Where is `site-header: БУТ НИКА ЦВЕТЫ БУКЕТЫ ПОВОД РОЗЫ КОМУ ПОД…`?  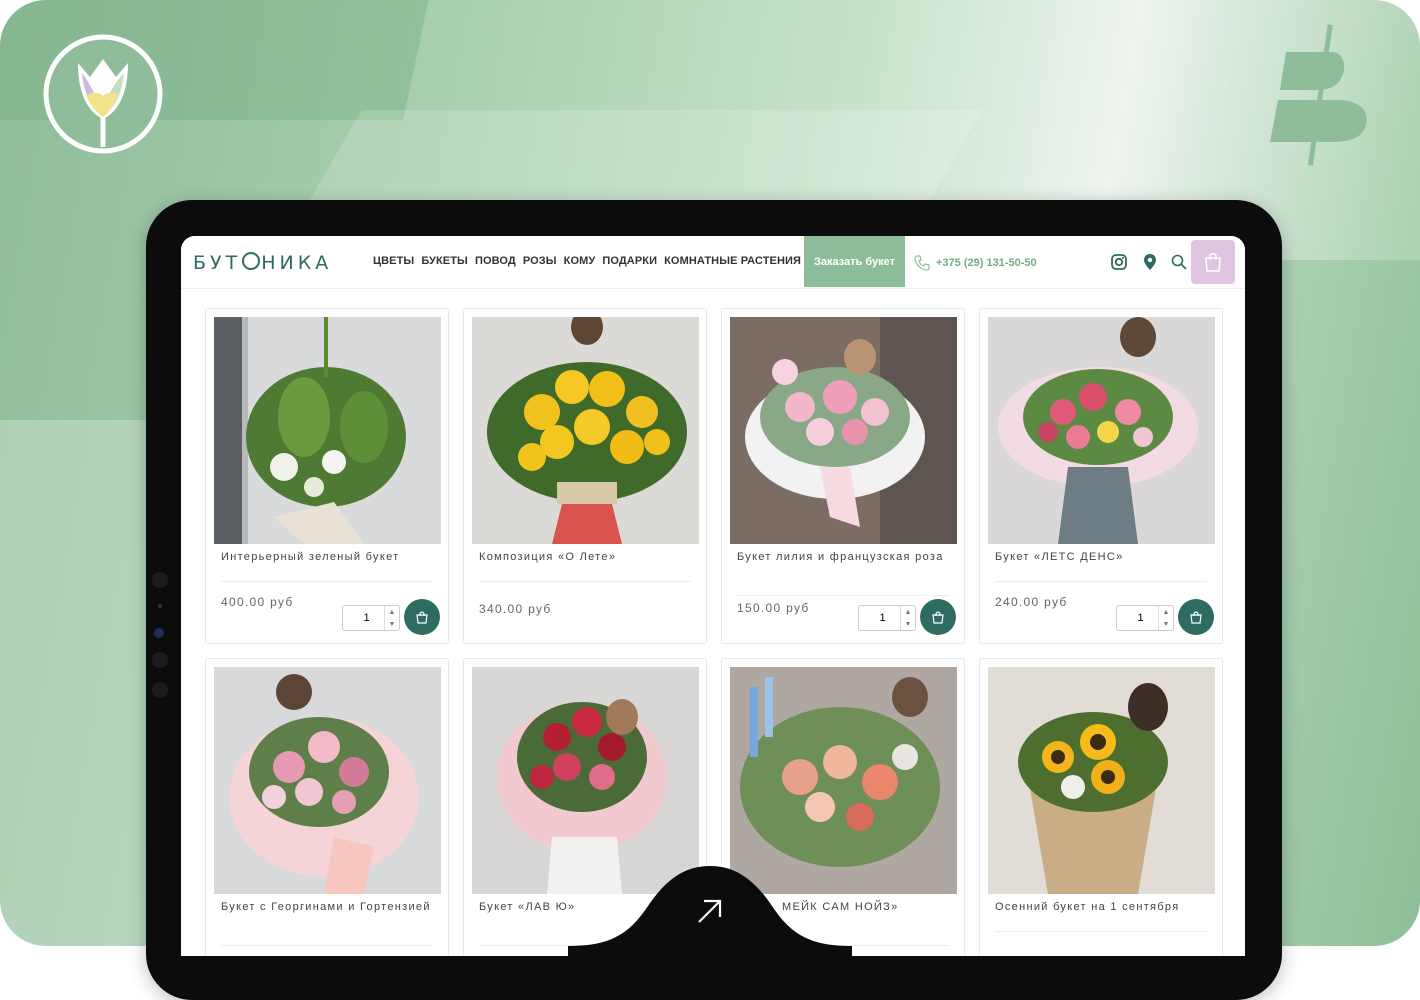
site-header: БУТ НИКА ЦВЕТЫ БУКЕТЫ ПОВОД РОЗЫ КОМУ ПОД… is located at coordinates (713, 262).